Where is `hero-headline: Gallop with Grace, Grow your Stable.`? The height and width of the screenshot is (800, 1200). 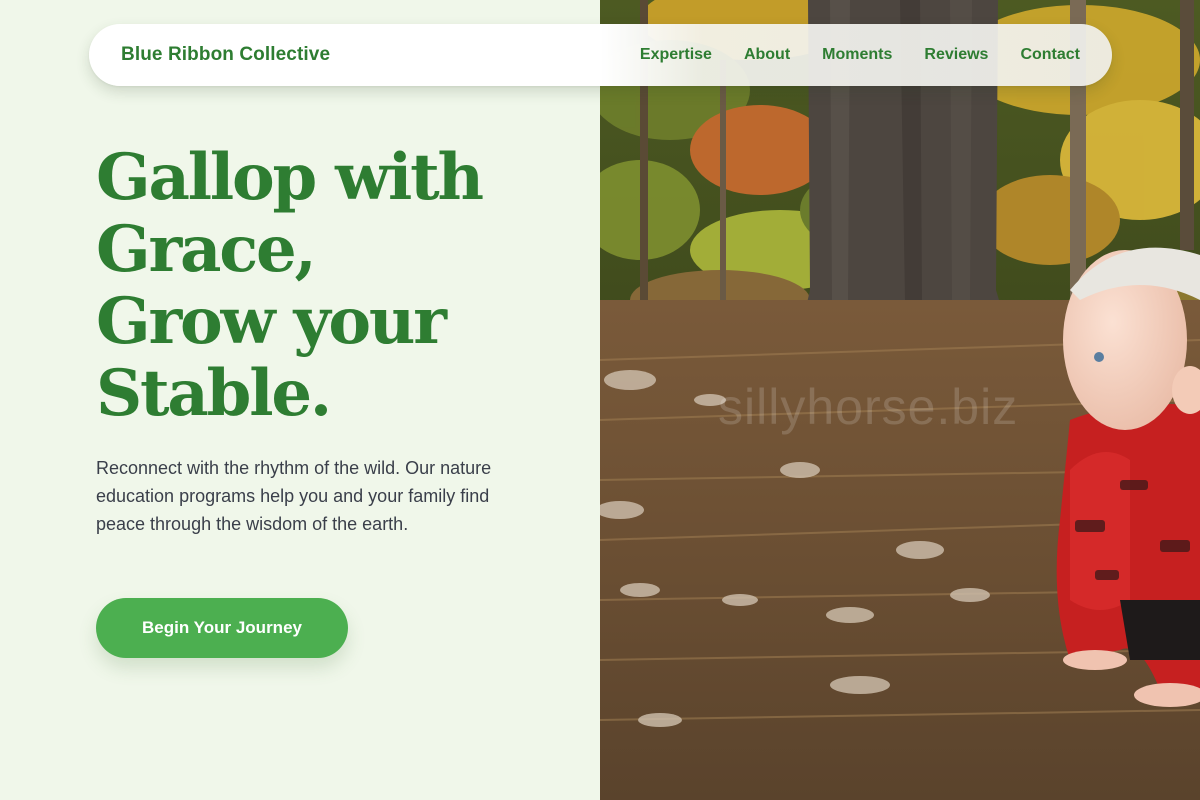
hero-headline: Gallop with Grace, Grow your Stable. is located at coordinates (290, 285).